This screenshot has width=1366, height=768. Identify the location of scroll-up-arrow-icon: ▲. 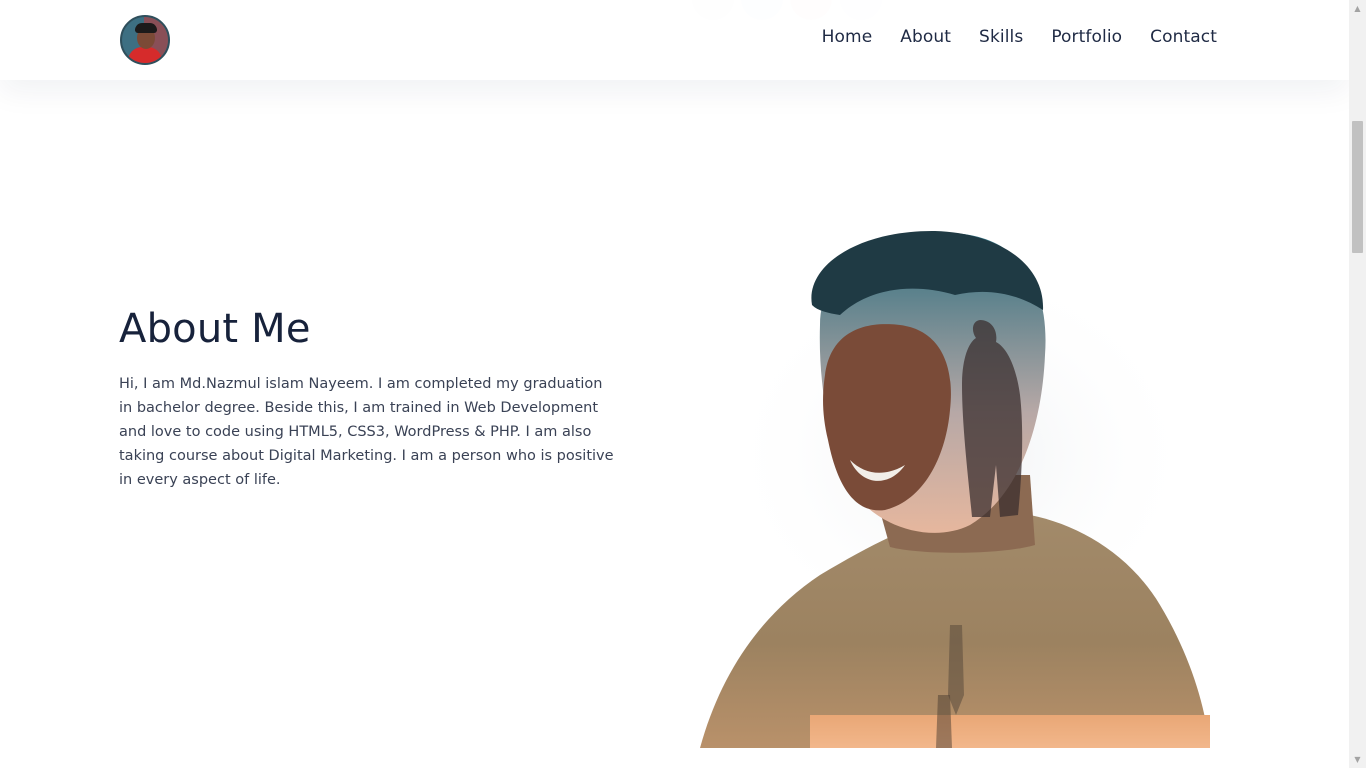
(1357, 8).